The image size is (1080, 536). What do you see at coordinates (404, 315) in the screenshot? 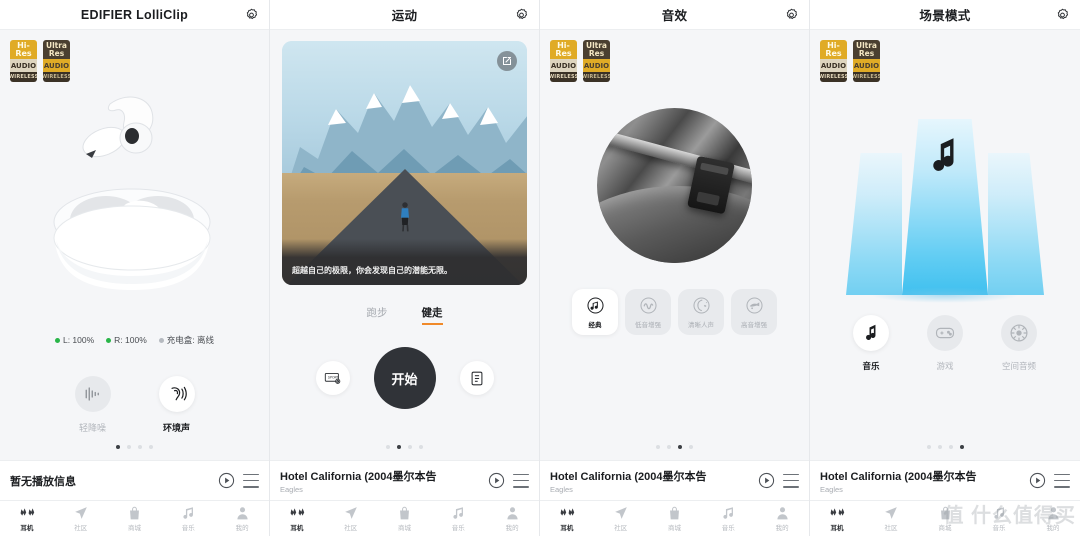
I see `sport-mode-tabs: 跑步 健走` at bounding box center [404, 315].